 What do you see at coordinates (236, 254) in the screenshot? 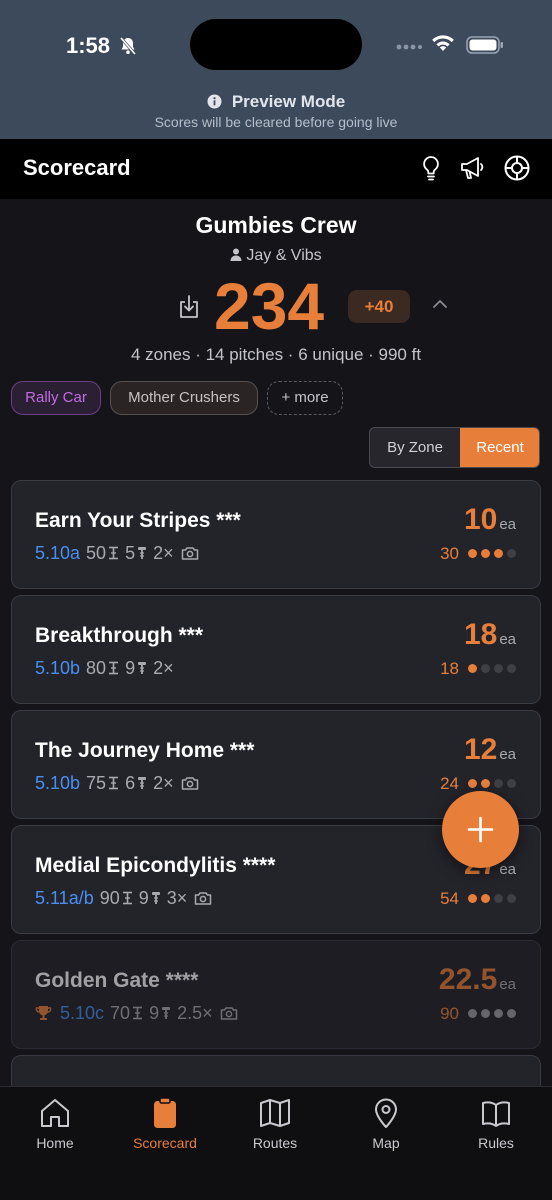
I see `person-icon` at bounding box center [236, 254].